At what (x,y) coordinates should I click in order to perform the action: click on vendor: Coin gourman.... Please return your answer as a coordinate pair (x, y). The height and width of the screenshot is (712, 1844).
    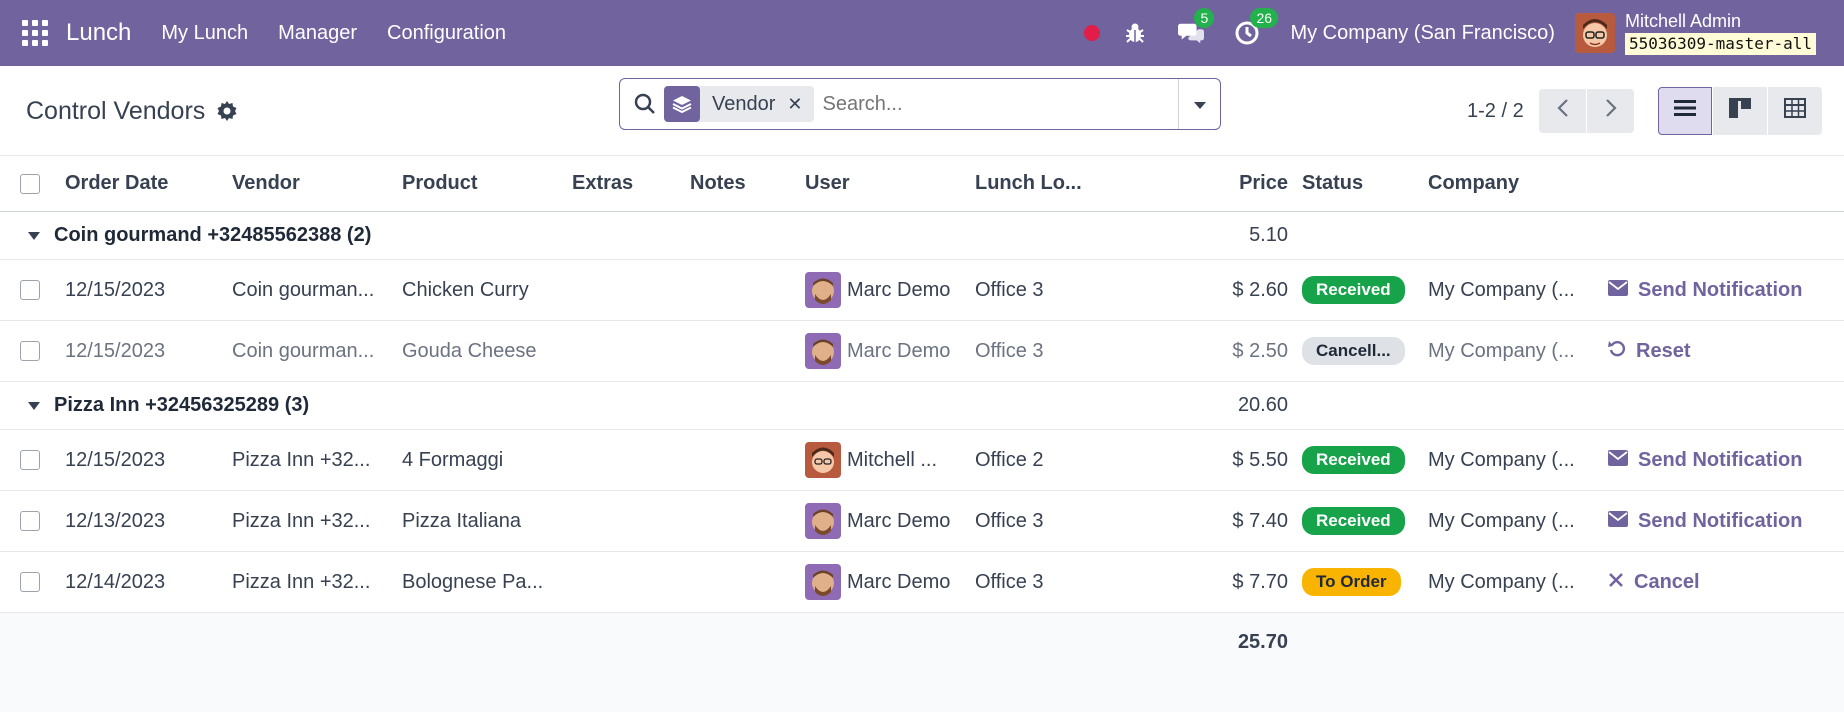
    Looking at the image, I should click on (303, 289).